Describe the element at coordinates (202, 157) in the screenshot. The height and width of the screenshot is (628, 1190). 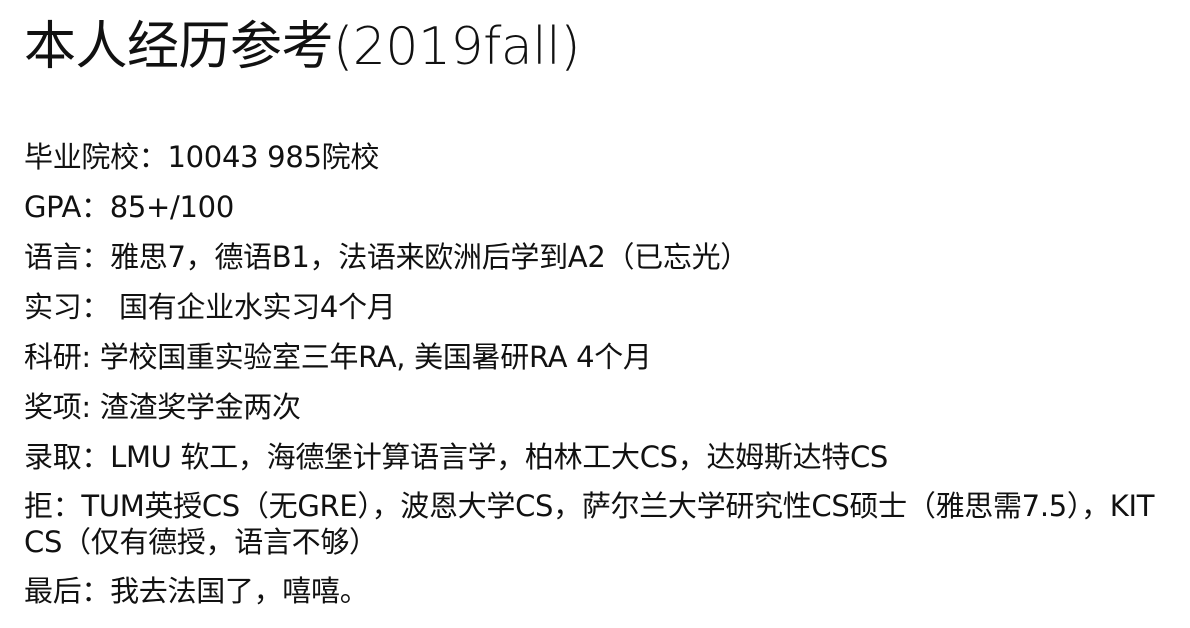
I see `line-school: 毕业院校：10043 985院校` at that location.